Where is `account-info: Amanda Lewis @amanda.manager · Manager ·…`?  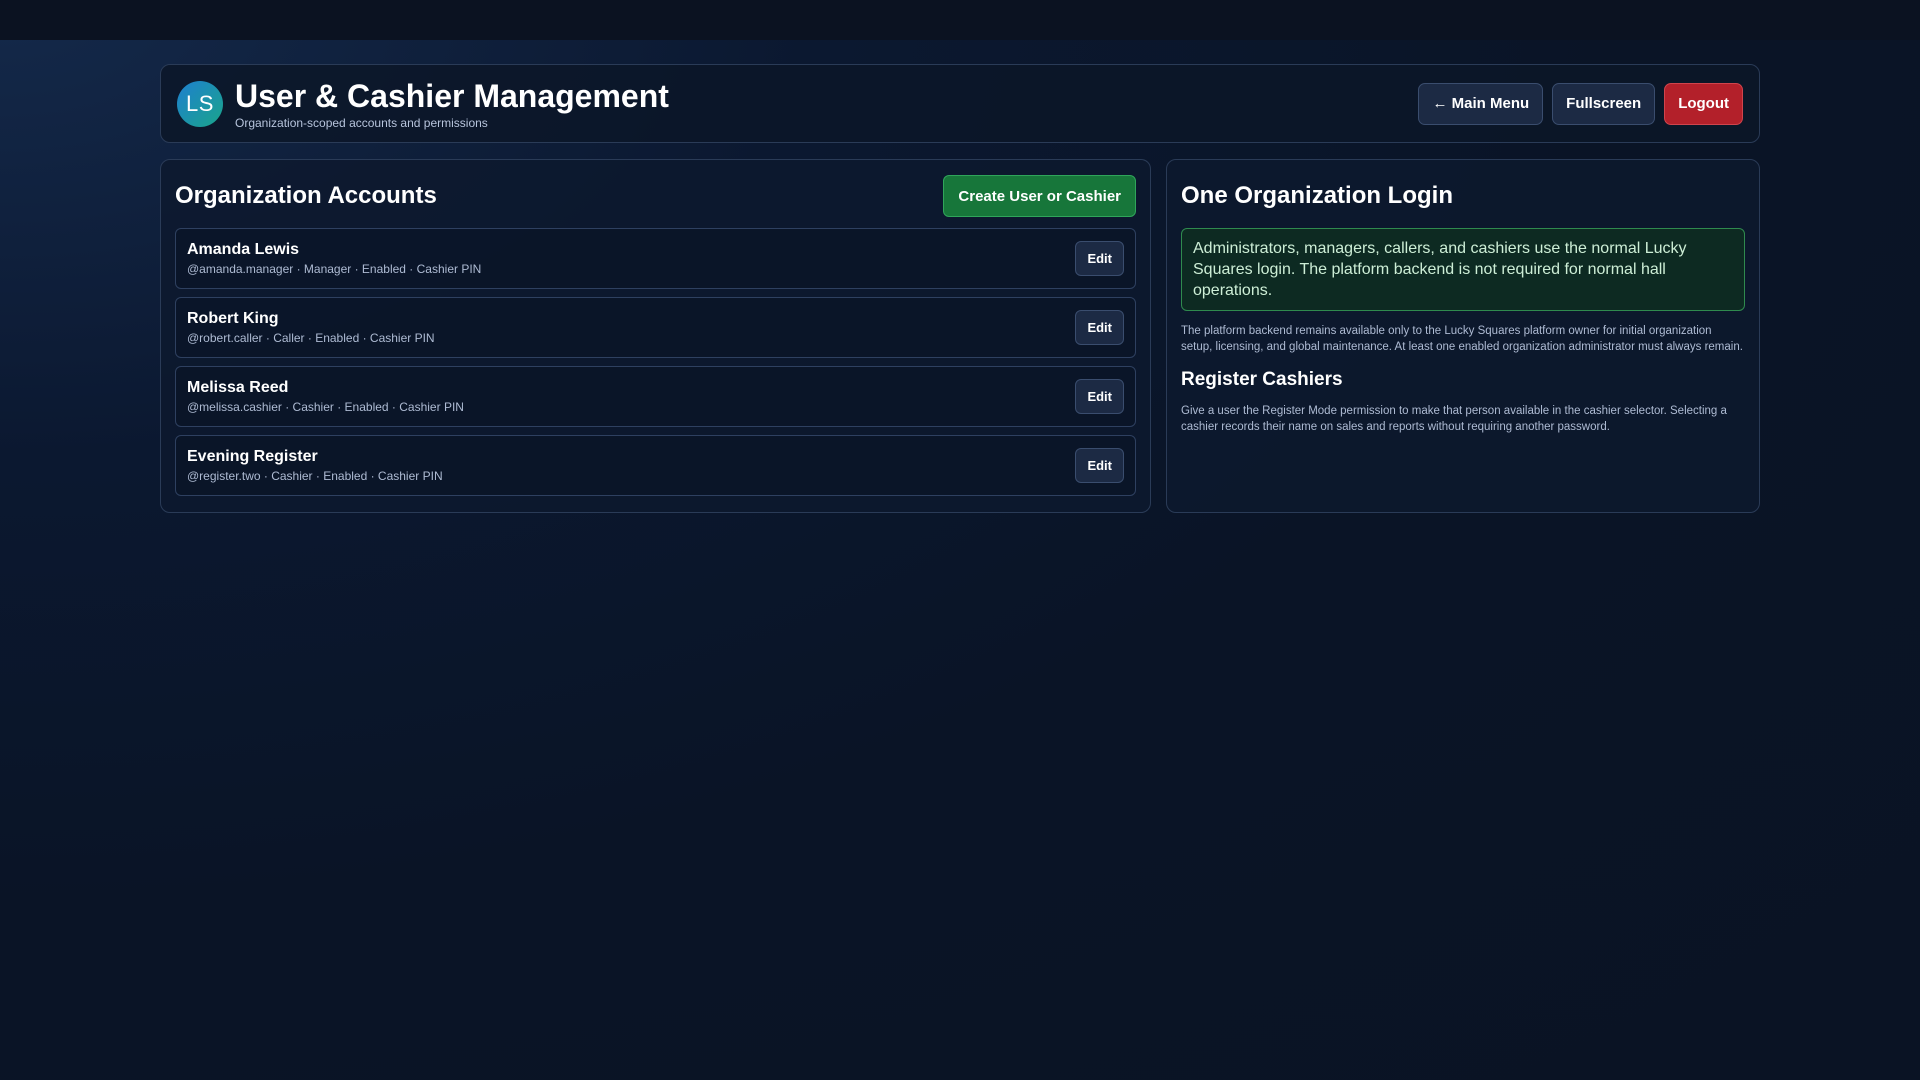 account-info: Amanda Lewis @amanda.manager · Manager ·… is located at coordinates (334, 258).